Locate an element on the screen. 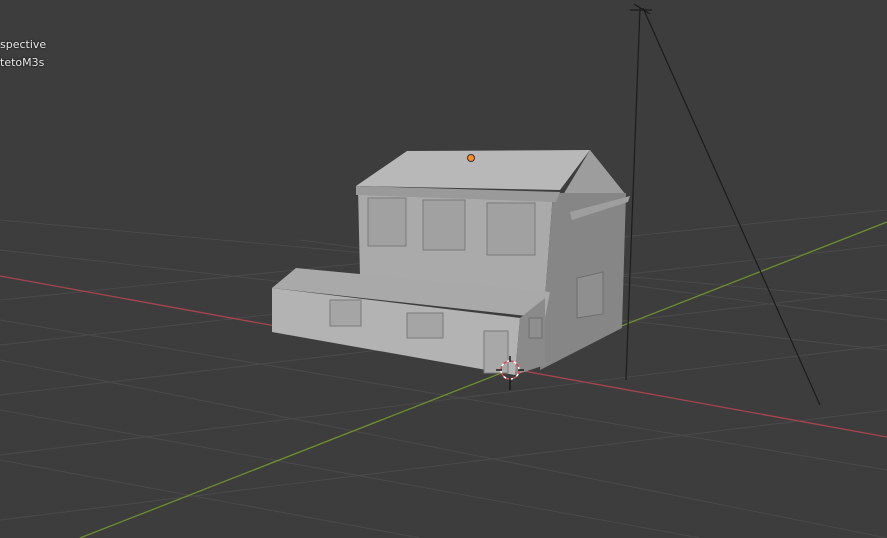 The image size is (887, 538). object-origin-icon is located at coordinates (471, 158).